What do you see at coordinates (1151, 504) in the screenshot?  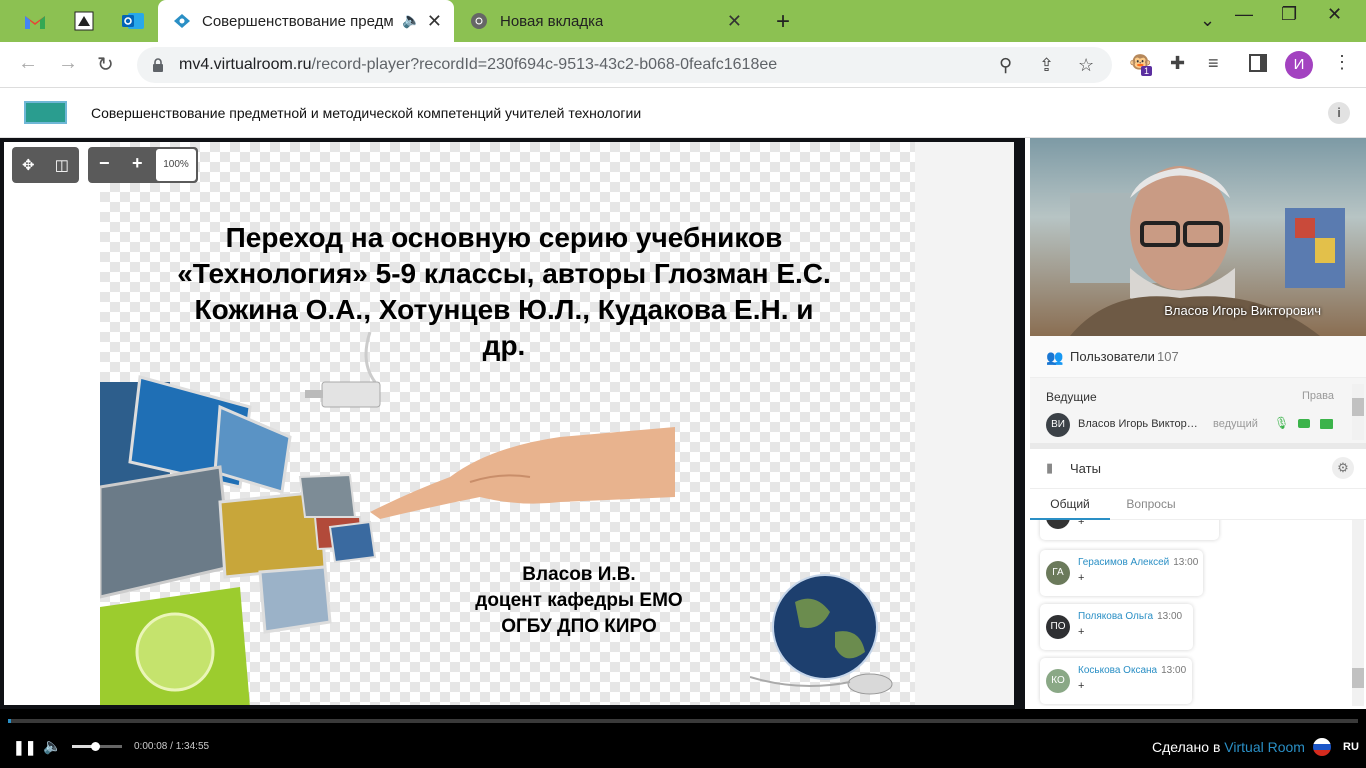 I see `tab-questions: Вопросы` at bounding box center [1151, 504].